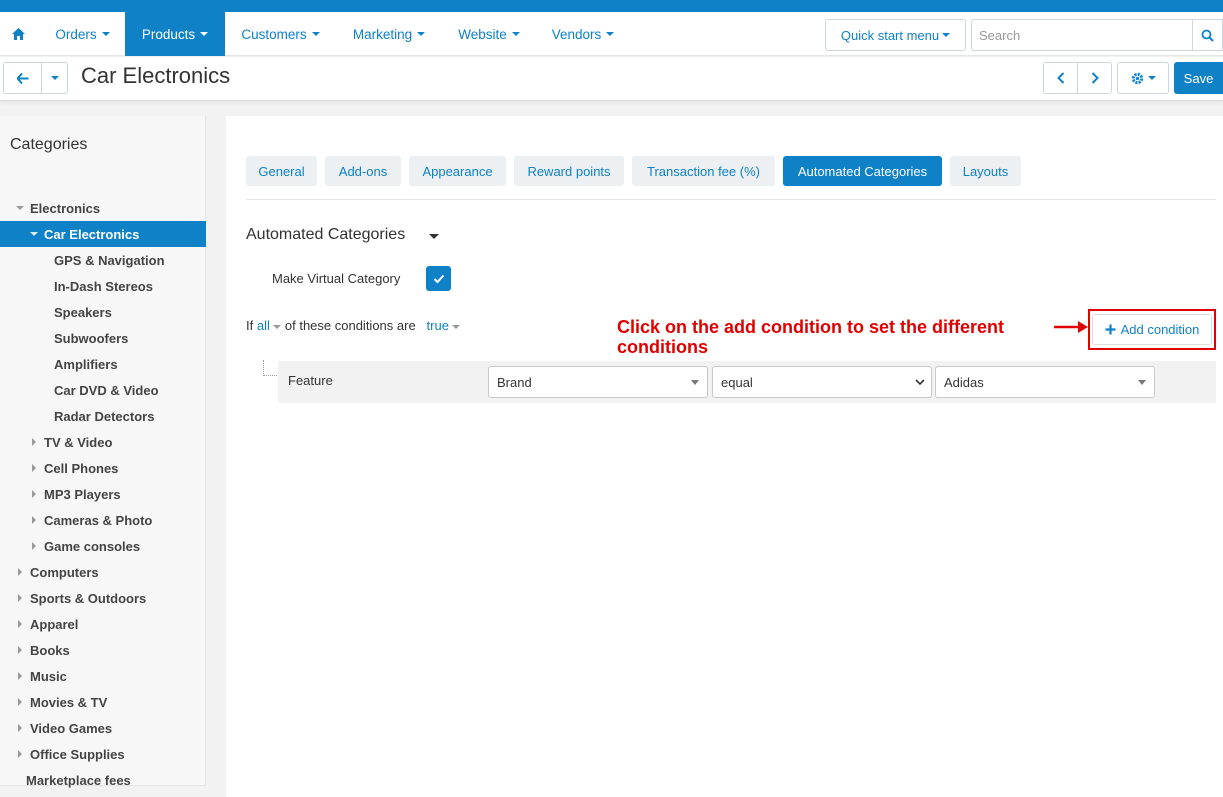  Describe the element at coordinates (103, 598) in the screenshot. I see `sidebar-item-category: Sports & Outdoors` at that location.